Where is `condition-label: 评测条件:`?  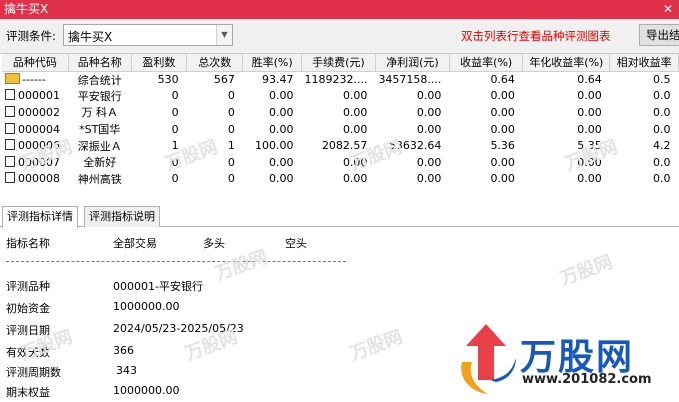 condition-label: 评测条件: is located at coordinates (31, 36).